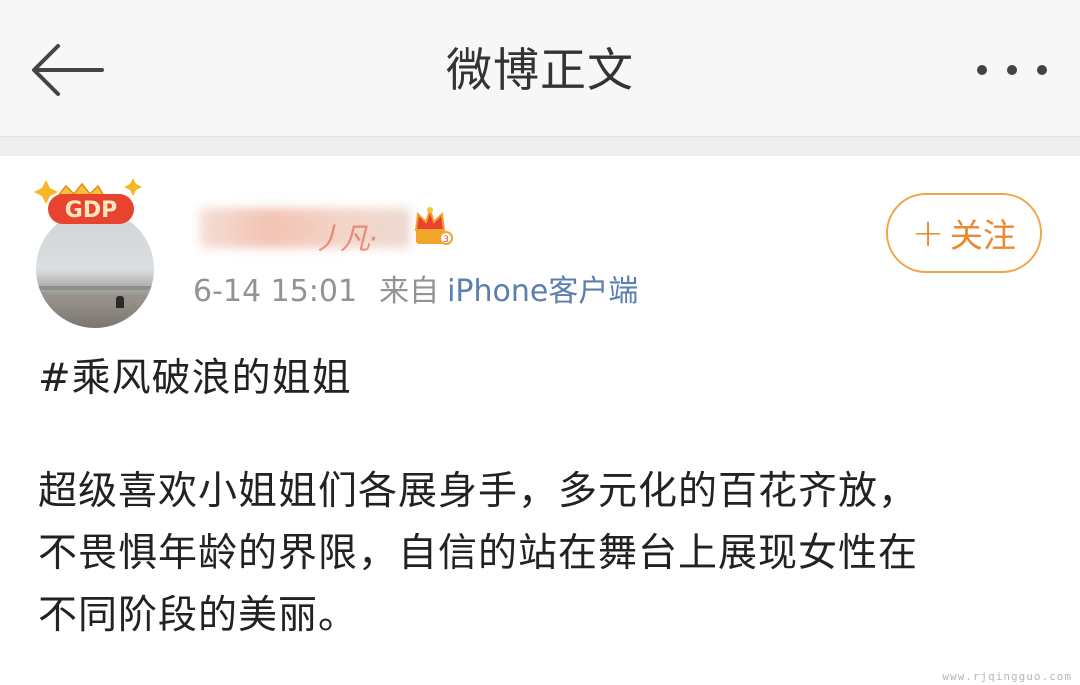  I want to click on plus-icon: +, so click(928, 233).